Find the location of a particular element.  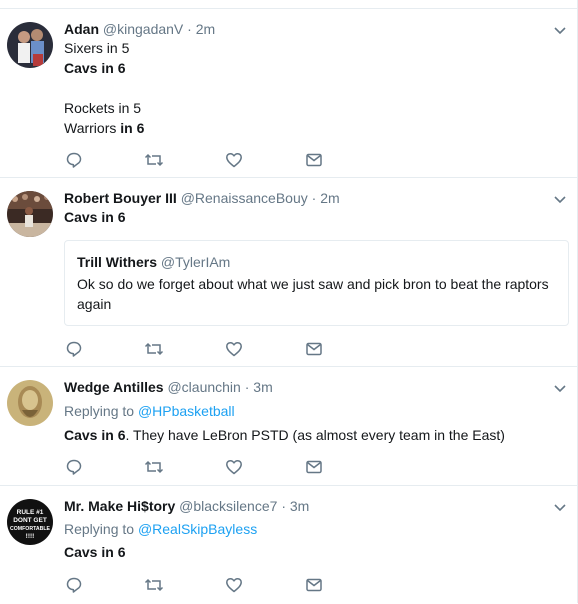

replying-to: Replying to @HPbasketball is located at coordinates (149, 411).